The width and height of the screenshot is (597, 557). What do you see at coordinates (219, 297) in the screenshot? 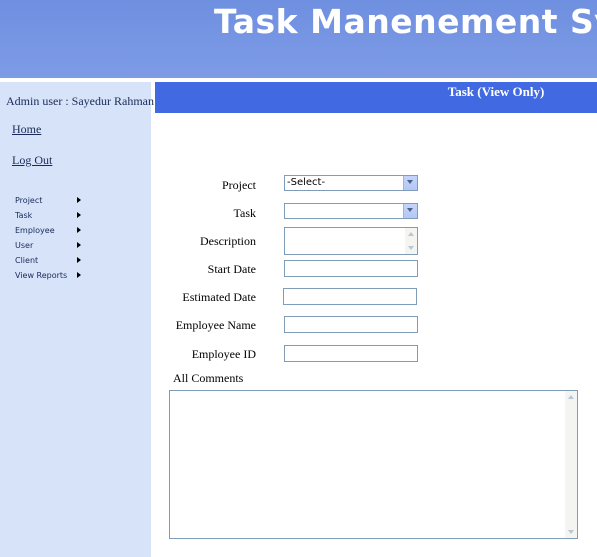
I see `estimated-date-label: Estimated Date` at bounding box center [219, 297].